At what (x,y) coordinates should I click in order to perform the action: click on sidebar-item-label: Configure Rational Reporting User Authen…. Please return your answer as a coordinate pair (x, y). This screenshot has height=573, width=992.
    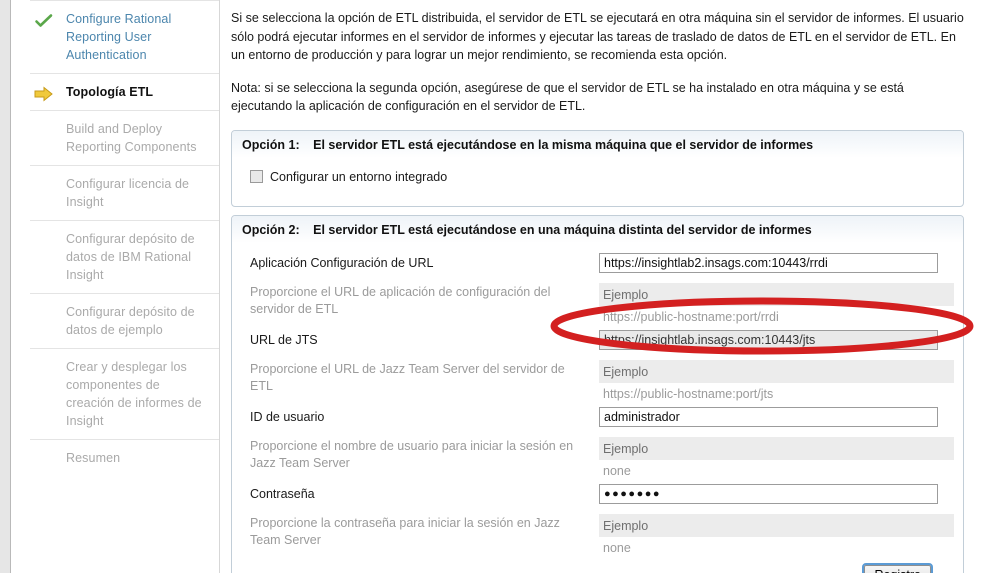
    Looking at the image, I should click on (119, 37).